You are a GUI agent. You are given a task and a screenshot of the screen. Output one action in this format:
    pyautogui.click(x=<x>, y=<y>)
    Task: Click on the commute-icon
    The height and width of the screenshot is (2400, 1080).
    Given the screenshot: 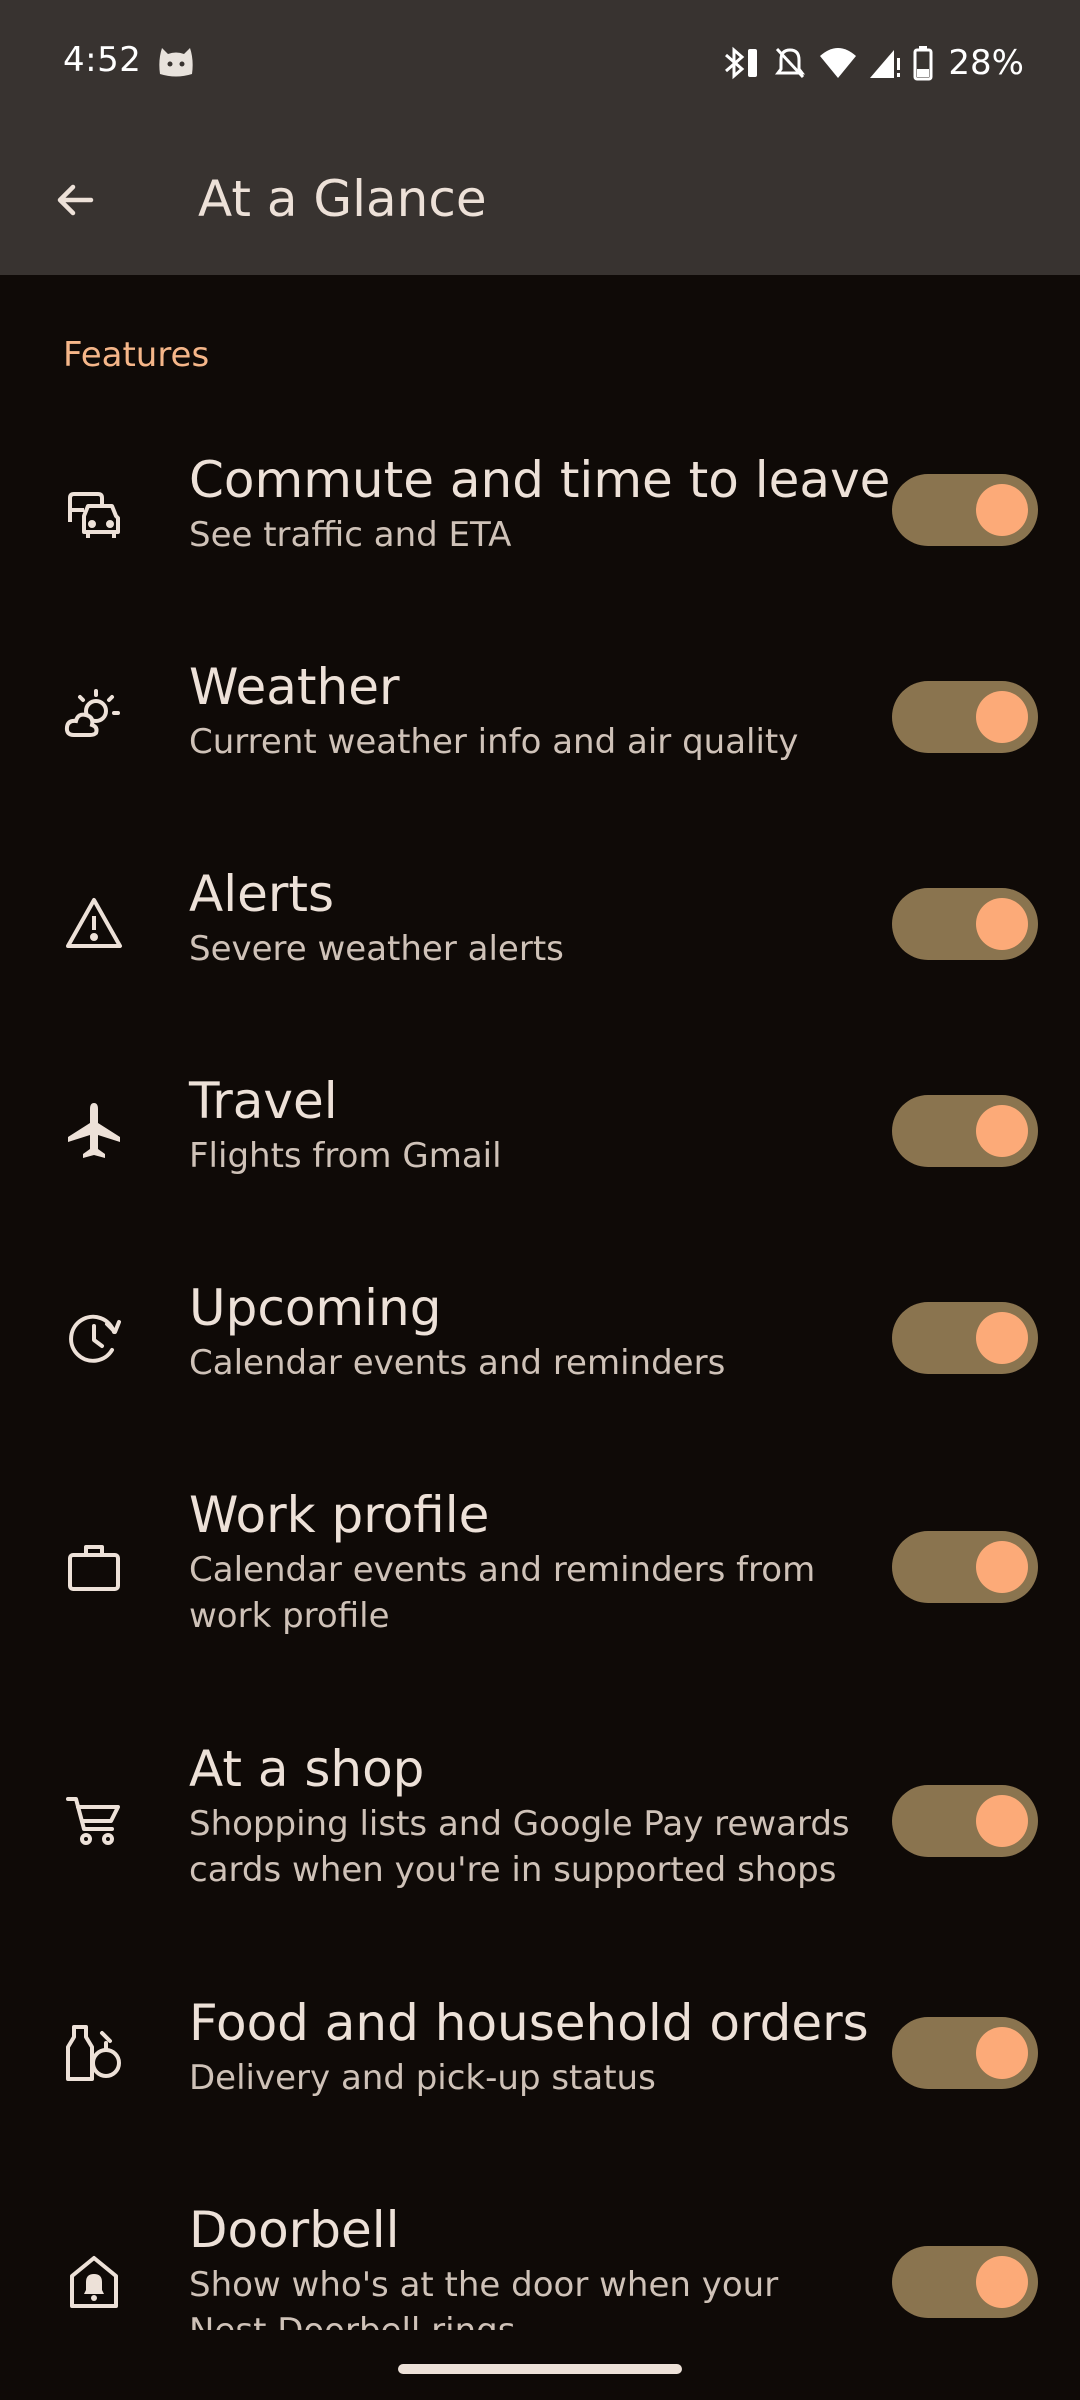 What is the action you would take?
    pyautogui.click(x=94, y=516)
    